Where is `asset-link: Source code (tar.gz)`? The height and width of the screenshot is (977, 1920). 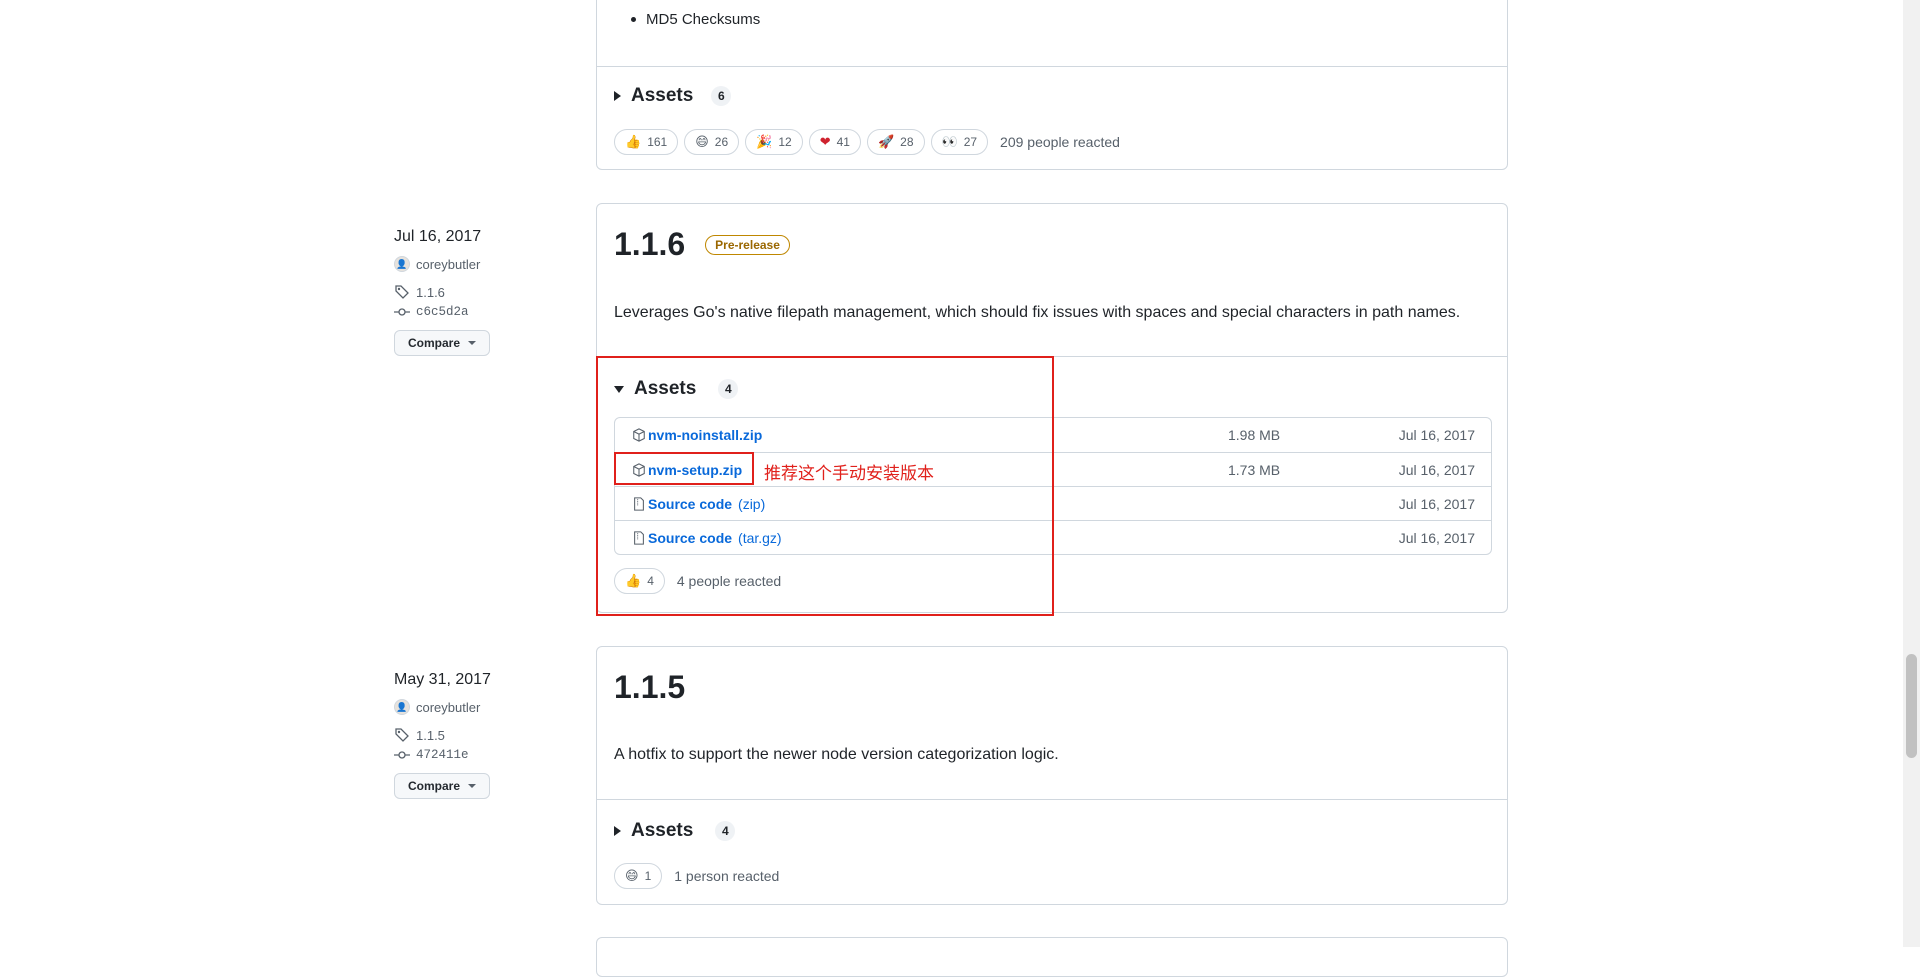 asset-link: Source code (tar.gz) is located at coordinates (707, 538).